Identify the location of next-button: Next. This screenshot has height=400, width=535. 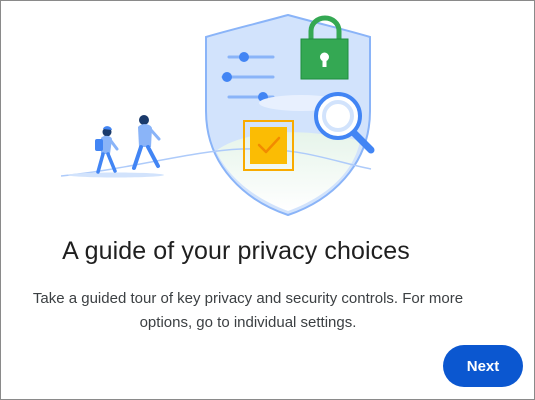
(483, 366).